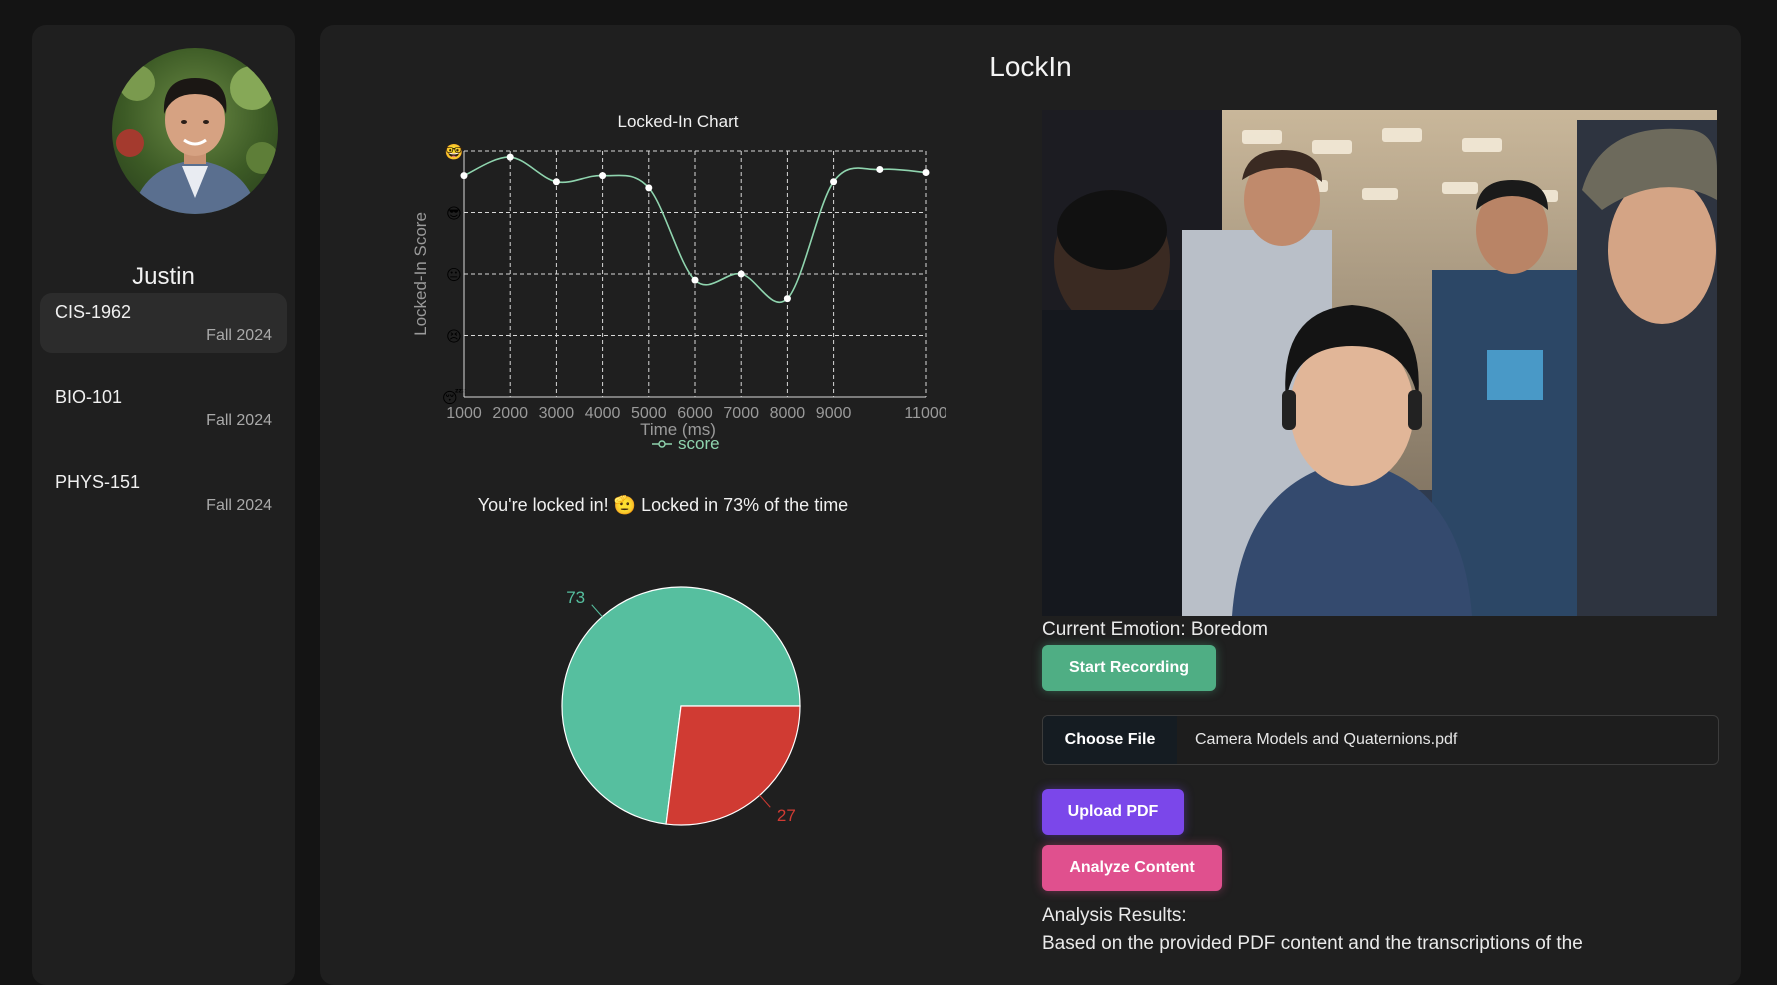  Describe the element at coordinates (1110, 740) in the screenshot. I see `choose-file-button: Choose File` at that location.